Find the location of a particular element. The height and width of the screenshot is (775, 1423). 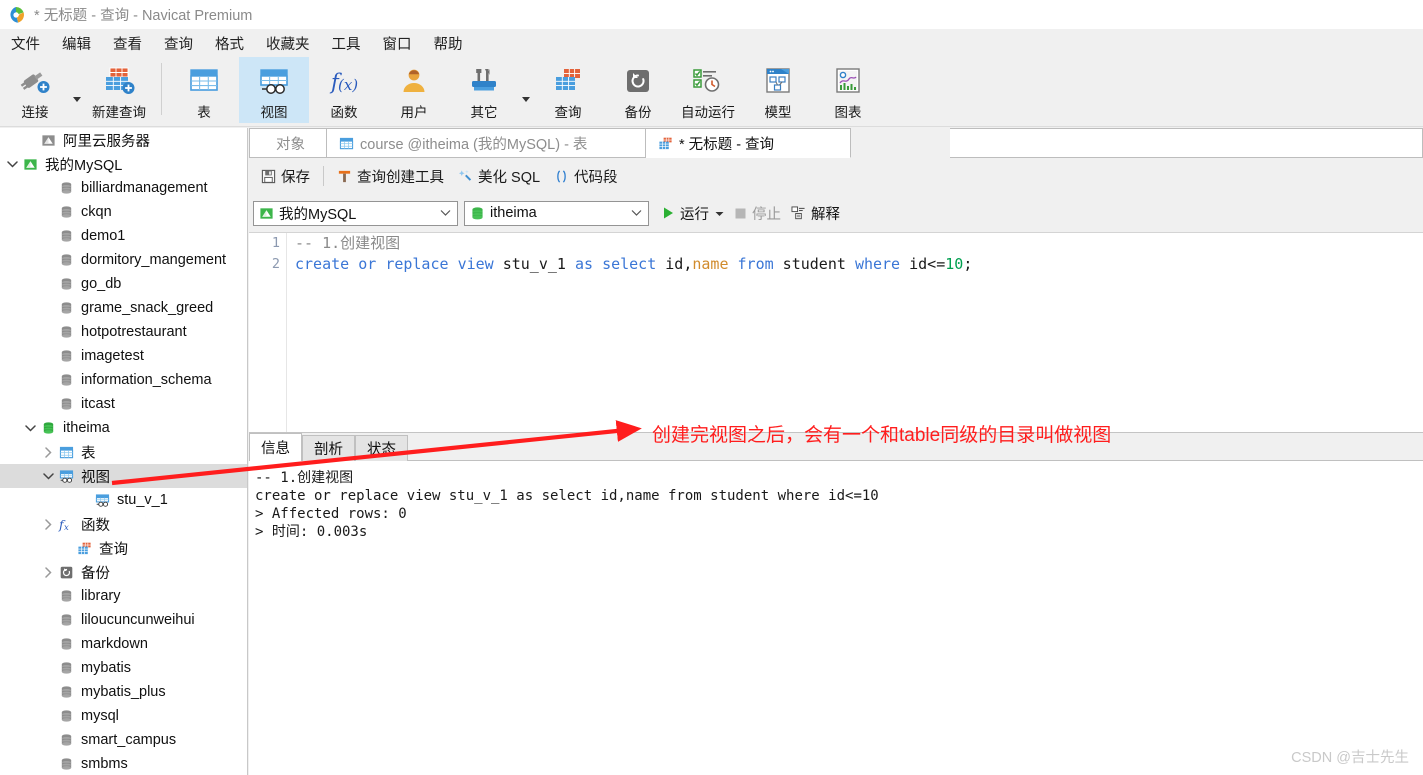

view-blue-icon is located at coordinates (102, 500).